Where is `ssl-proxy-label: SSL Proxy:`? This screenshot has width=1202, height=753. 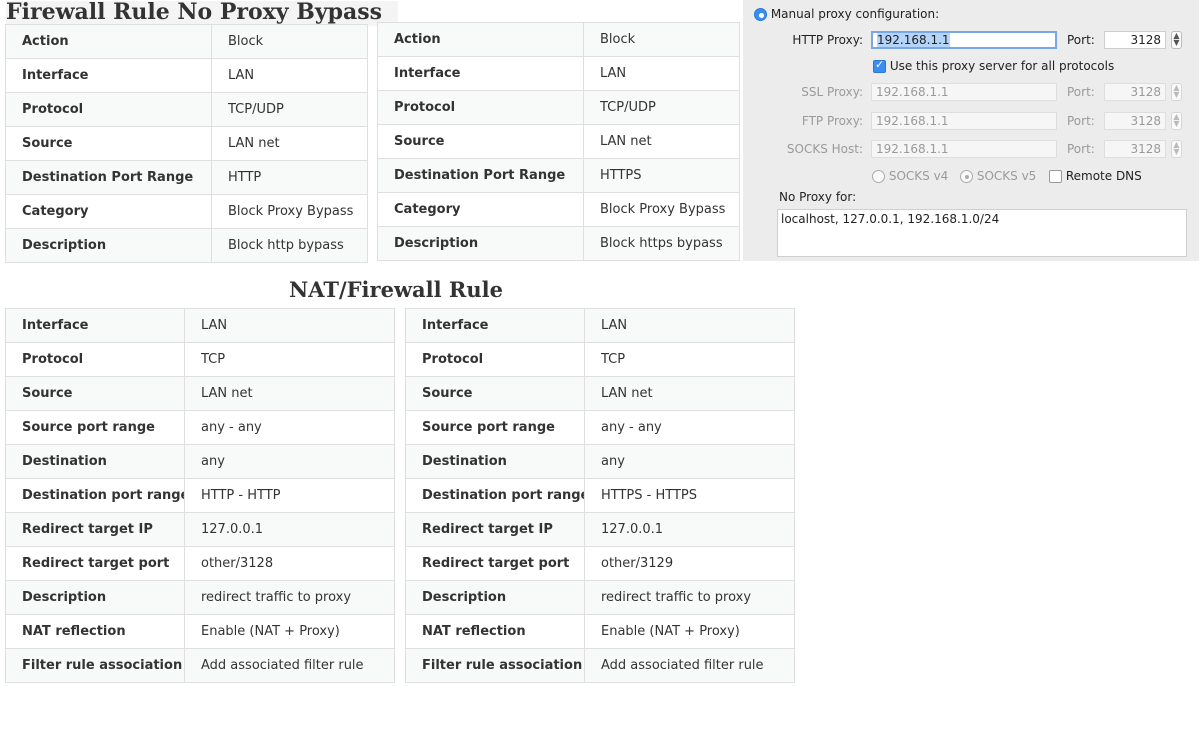
ssl-proxy-label: SSL Proxy: is located at coordinates (832, 92).